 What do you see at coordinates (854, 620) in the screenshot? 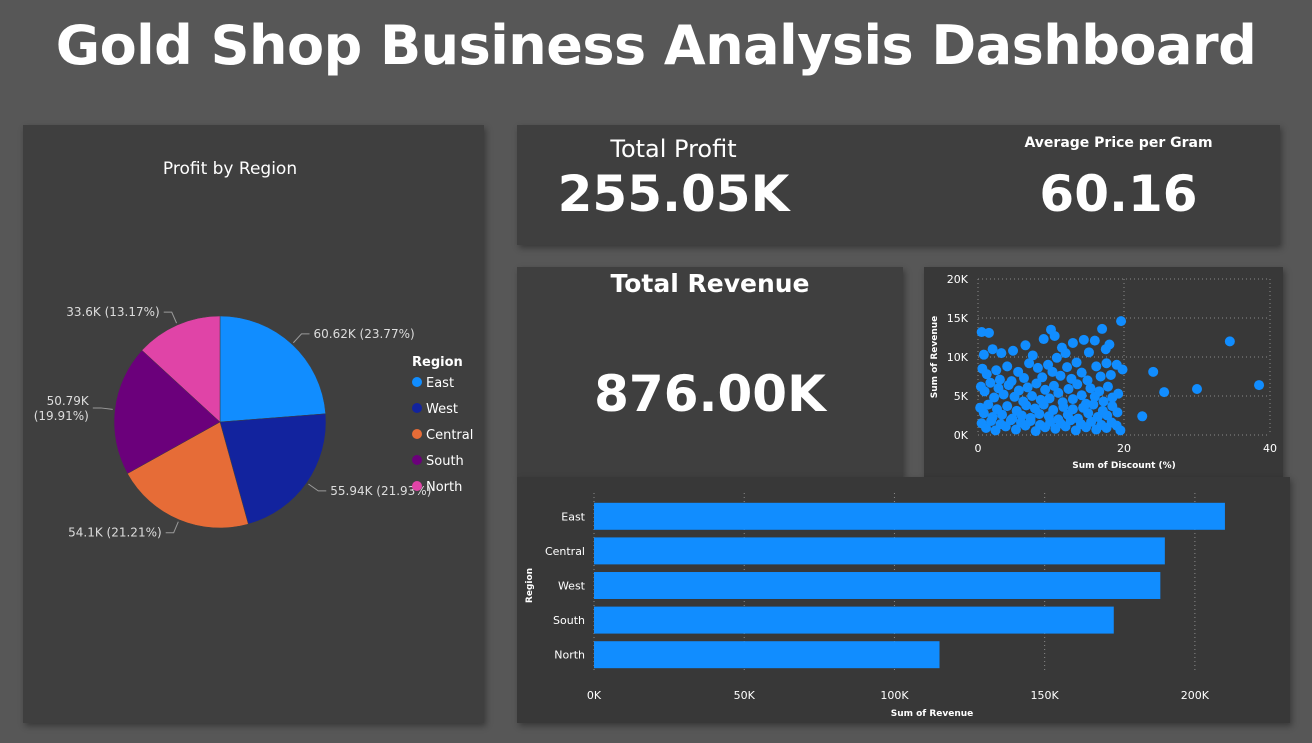
I see `bar-south` at bounding box center [854, 620].